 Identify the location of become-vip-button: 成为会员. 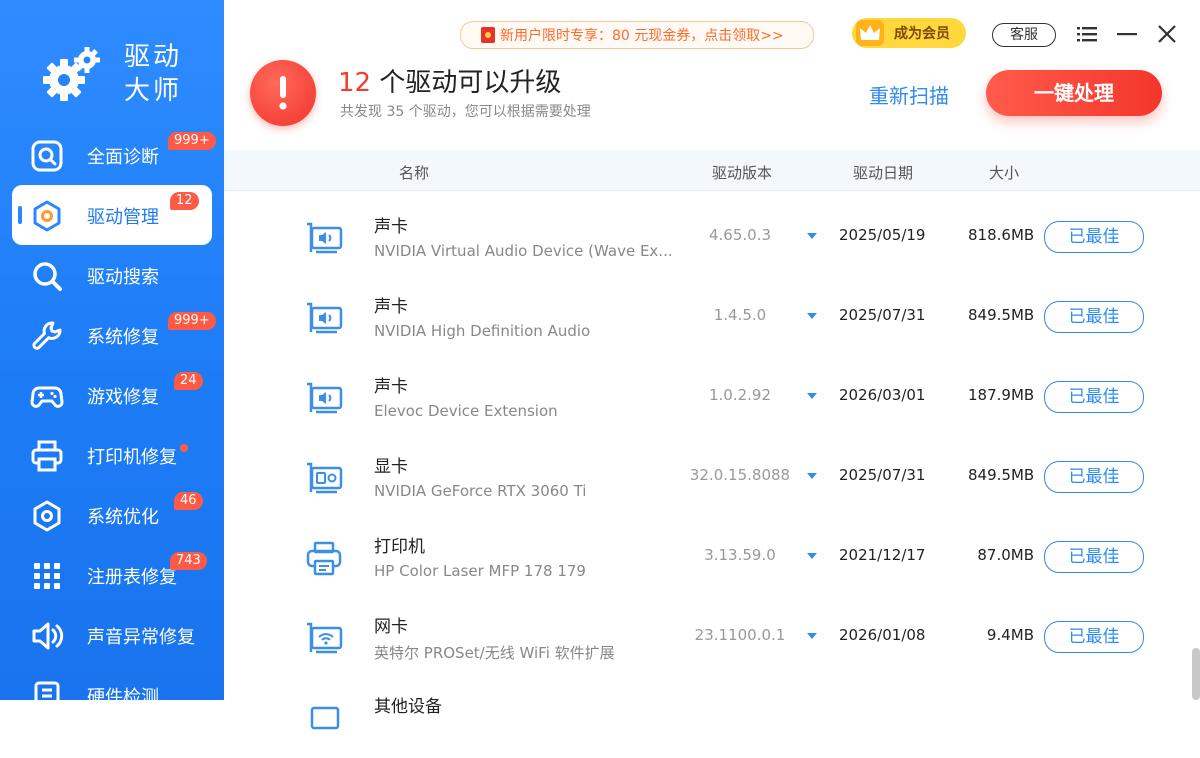
(909, 33).